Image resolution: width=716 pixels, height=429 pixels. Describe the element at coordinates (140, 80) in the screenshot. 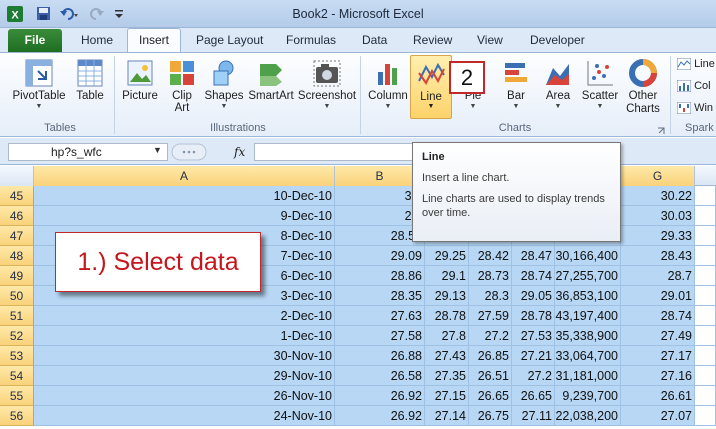

I see `picture-button: Picture` at that location.